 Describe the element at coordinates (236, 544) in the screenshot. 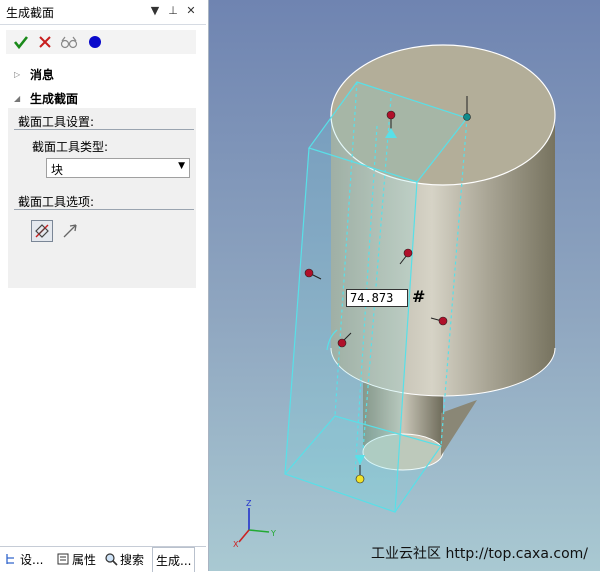

I see `axis-x-label: X` at that location.